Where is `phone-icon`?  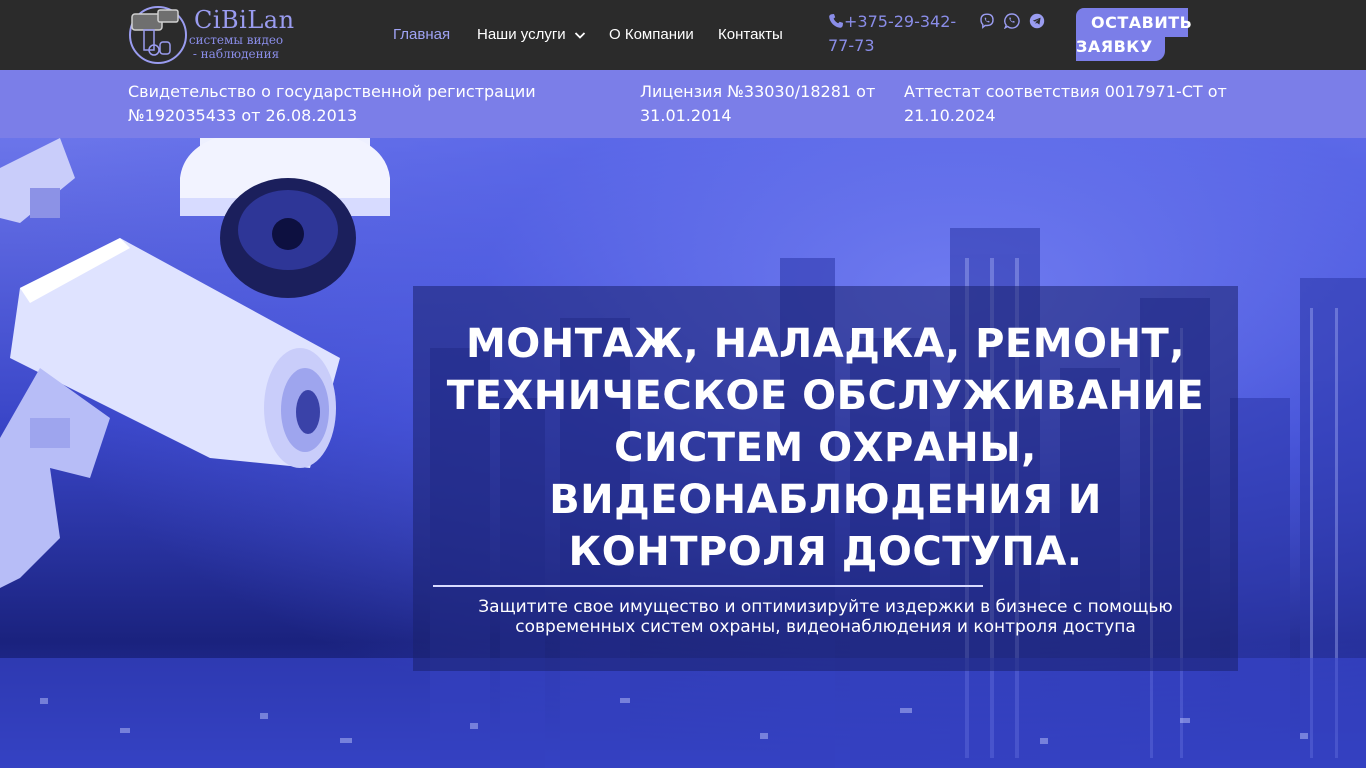 phone-icon is located at coordinates (836, 21).